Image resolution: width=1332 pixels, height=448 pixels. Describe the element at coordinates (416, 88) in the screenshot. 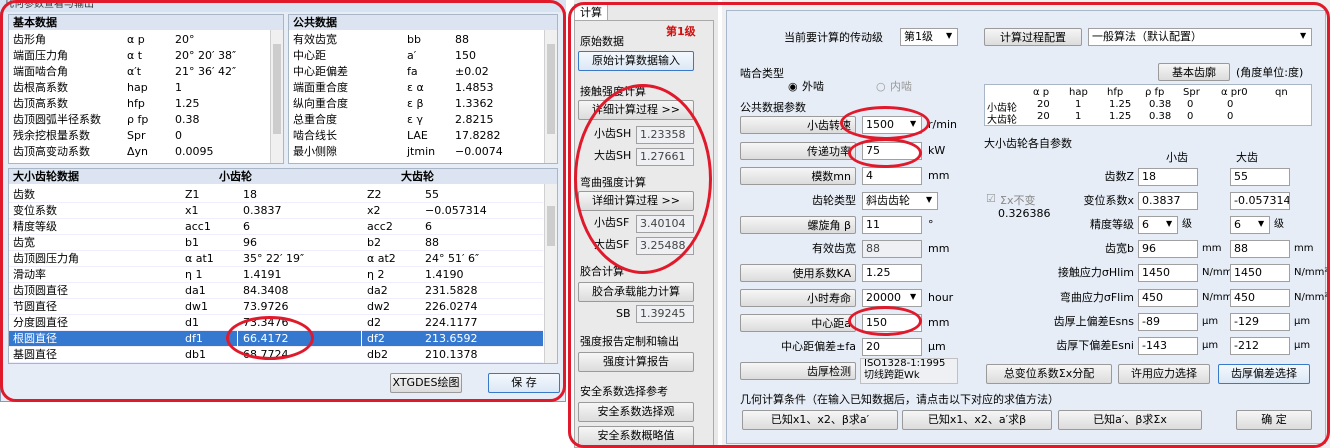

I see `public-row: 端面重合度 ε α 1.4853` at that location.